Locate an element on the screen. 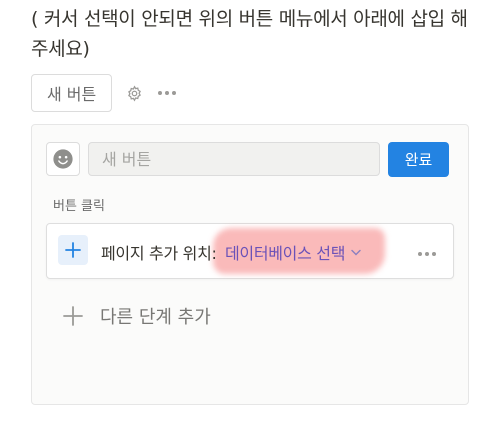  button-name-row: 완료 is located at coordinates (250, 159).